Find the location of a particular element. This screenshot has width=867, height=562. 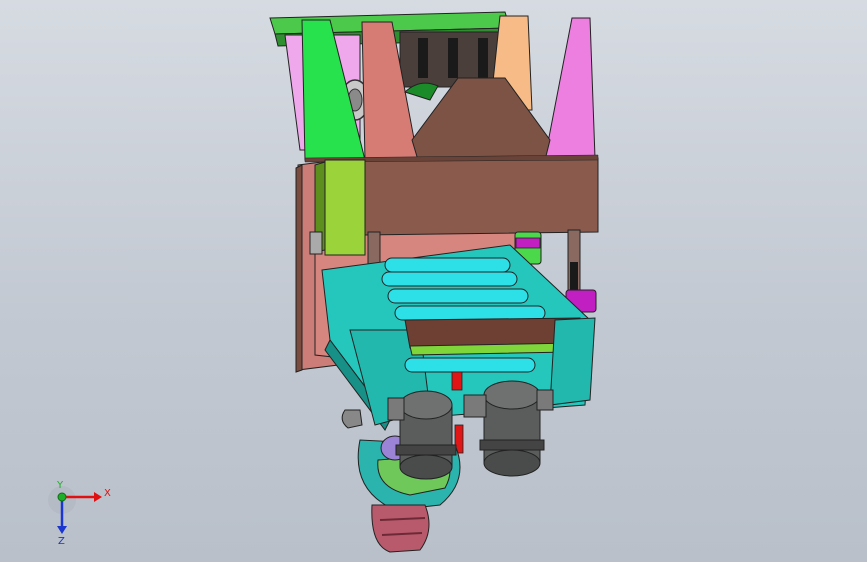

lower-left-bracket is located at coordinates (352, 419).